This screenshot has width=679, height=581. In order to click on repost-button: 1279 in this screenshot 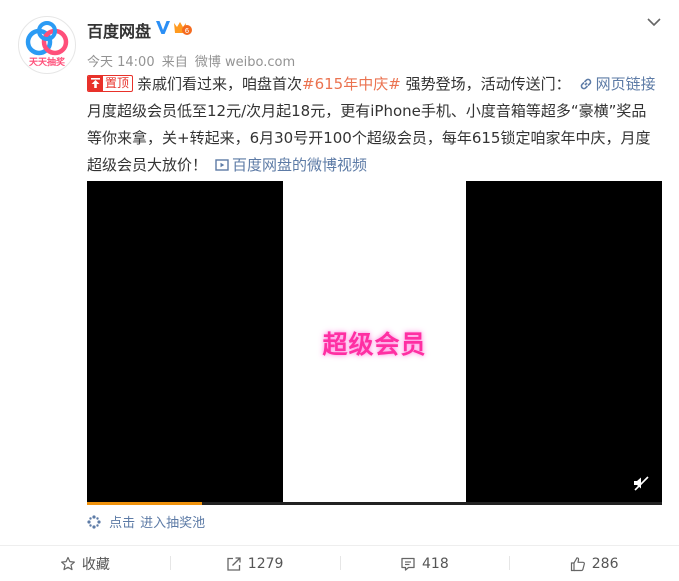, I will do `click(254, 563)`.